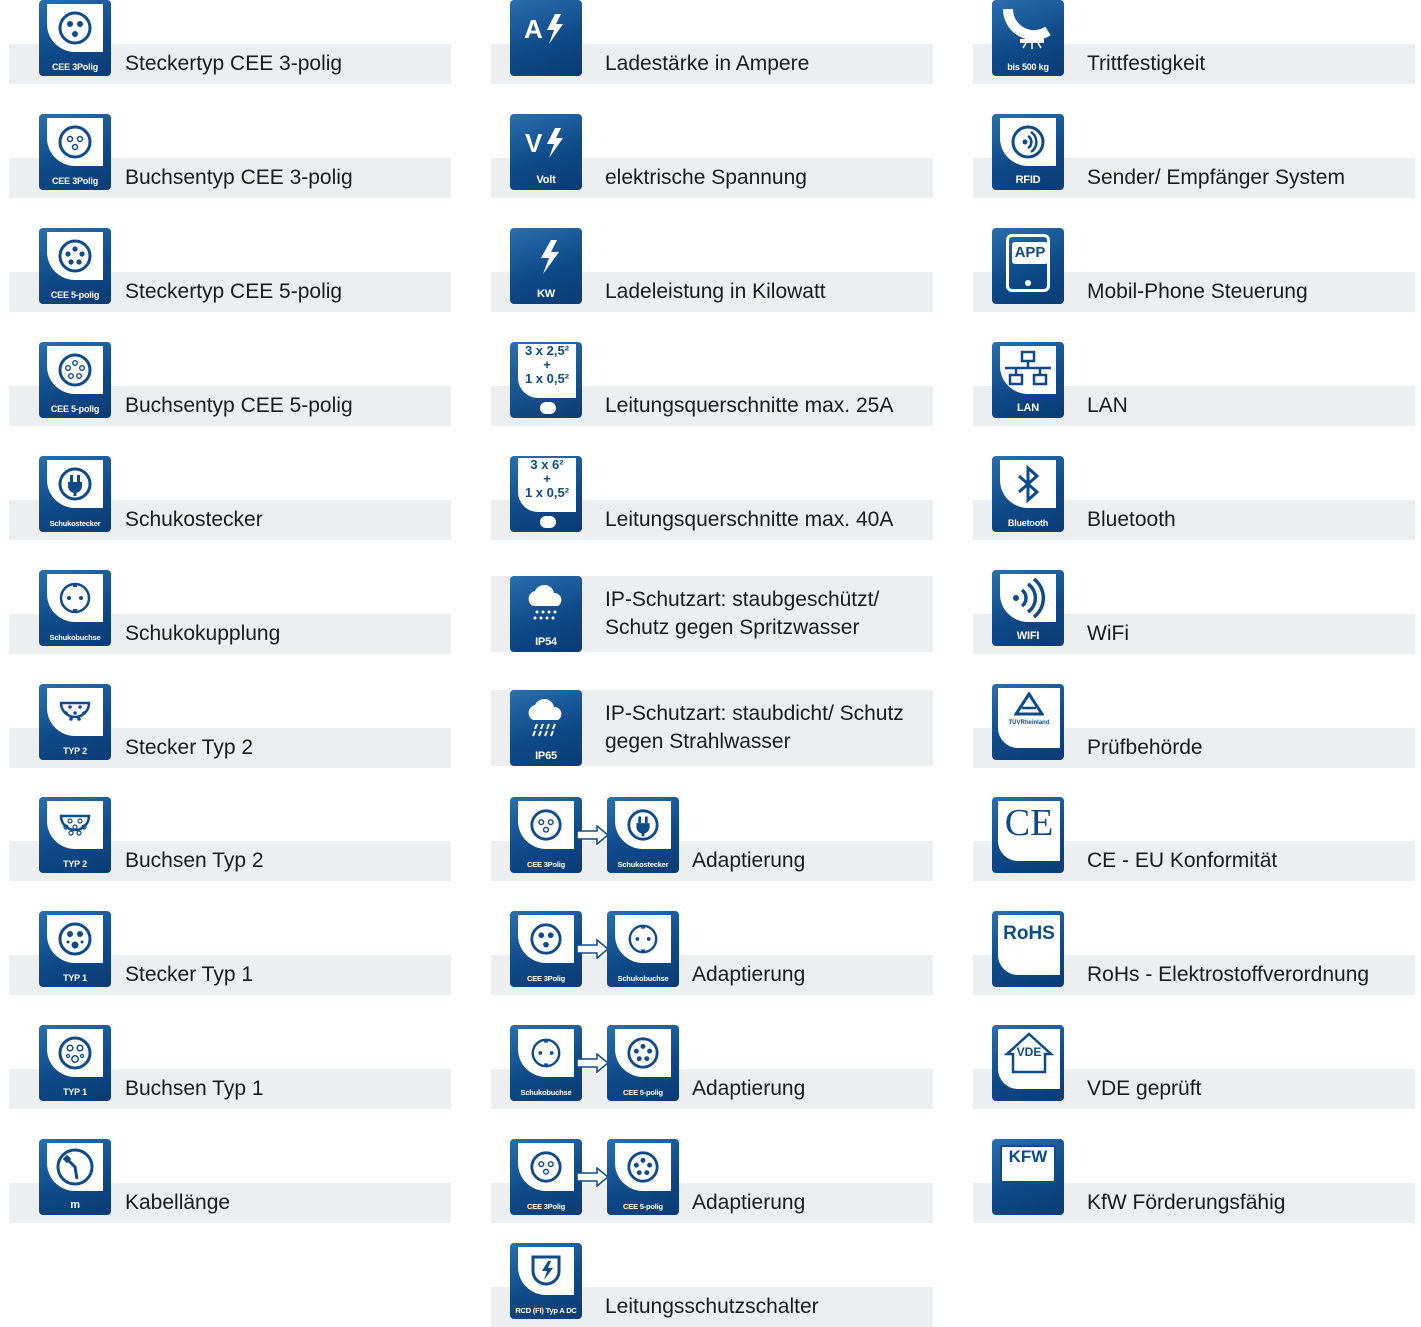 The height and width of the screenshot is (1327, 1421). Describe the element at coordinates (203, 633) in the screenshot. I see `feature-label: Schukokupplung` at that location.